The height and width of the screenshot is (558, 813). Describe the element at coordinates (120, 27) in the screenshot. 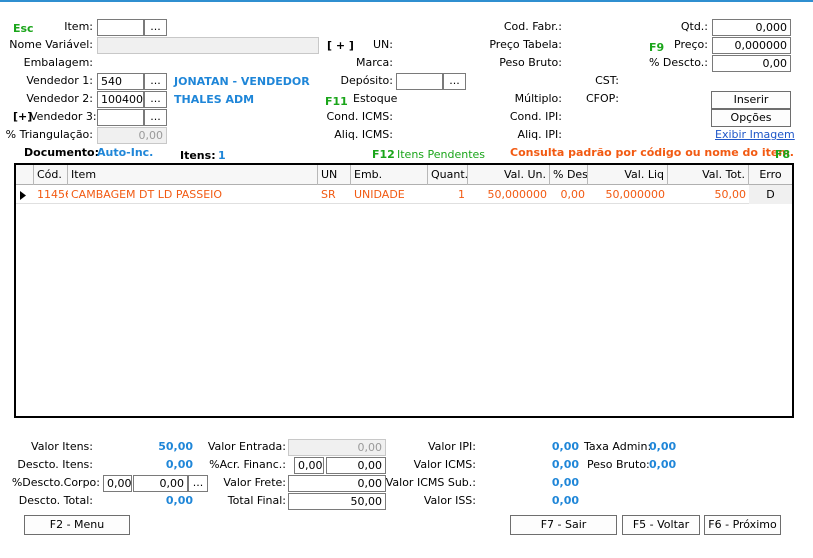

I see `item-input` at that location.